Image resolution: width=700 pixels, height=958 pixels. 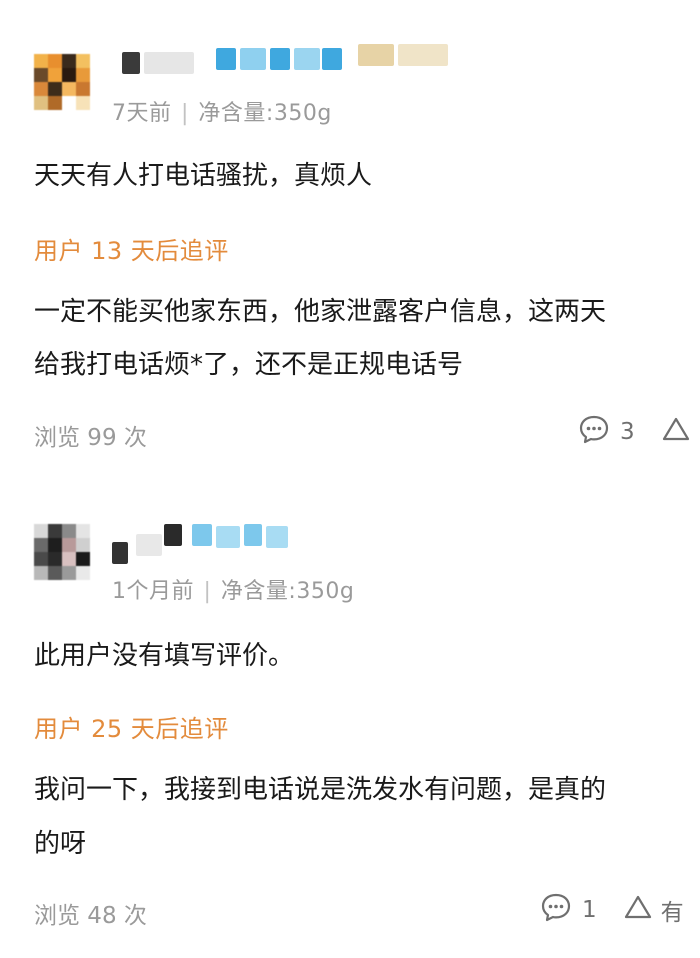 What do you see at coordinates (589, 910) in the screenshot?
I see `comment-count: 1` at bounding box center [589, 910].